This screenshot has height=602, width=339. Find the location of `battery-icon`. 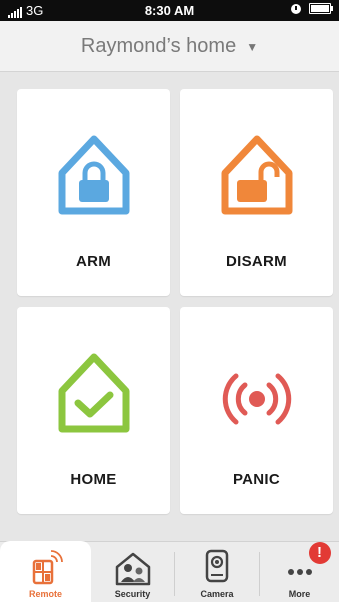

battery-icon is located at coordinates (321, 8).